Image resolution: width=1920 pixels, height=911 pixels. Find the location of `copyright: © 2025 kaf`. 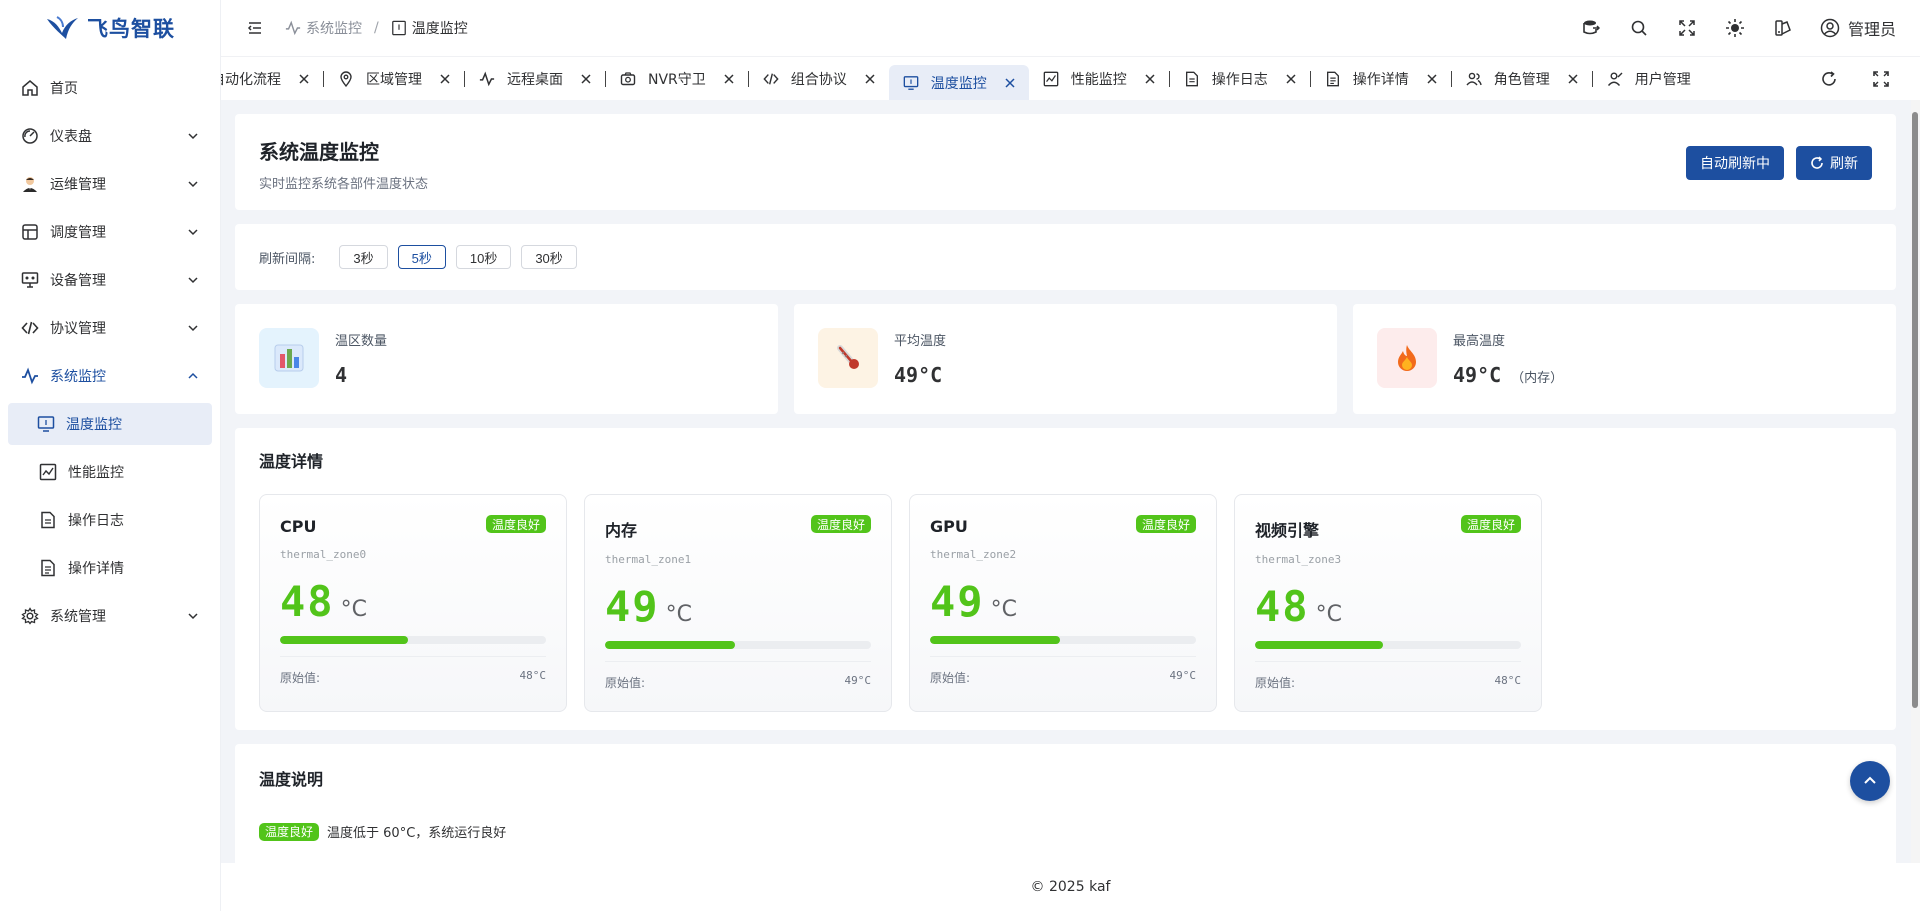

copyright: © 2025 kaf is located at coordinates (1070, 887).